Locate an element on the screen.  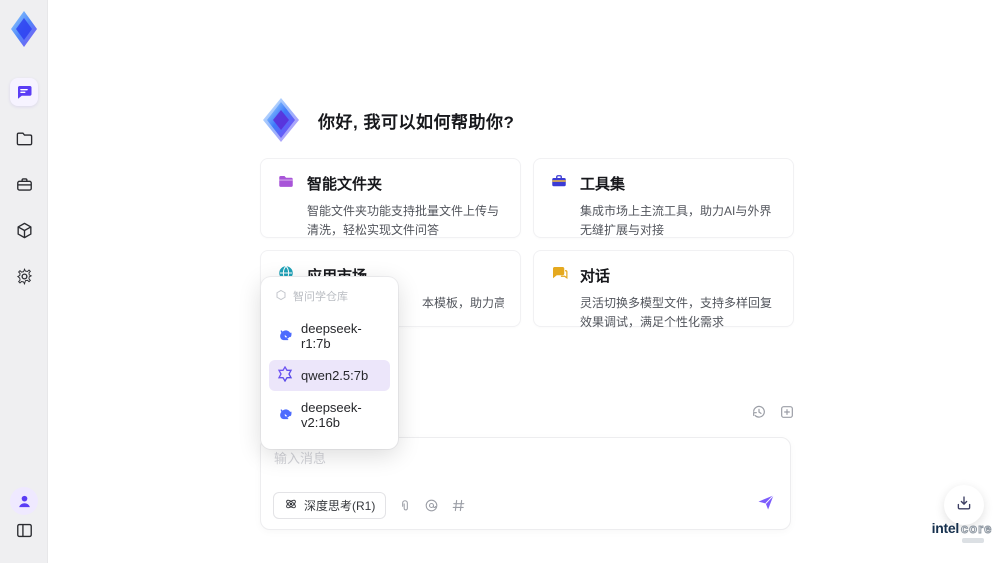
at-circle-icon is located at coordinates (431, 505).